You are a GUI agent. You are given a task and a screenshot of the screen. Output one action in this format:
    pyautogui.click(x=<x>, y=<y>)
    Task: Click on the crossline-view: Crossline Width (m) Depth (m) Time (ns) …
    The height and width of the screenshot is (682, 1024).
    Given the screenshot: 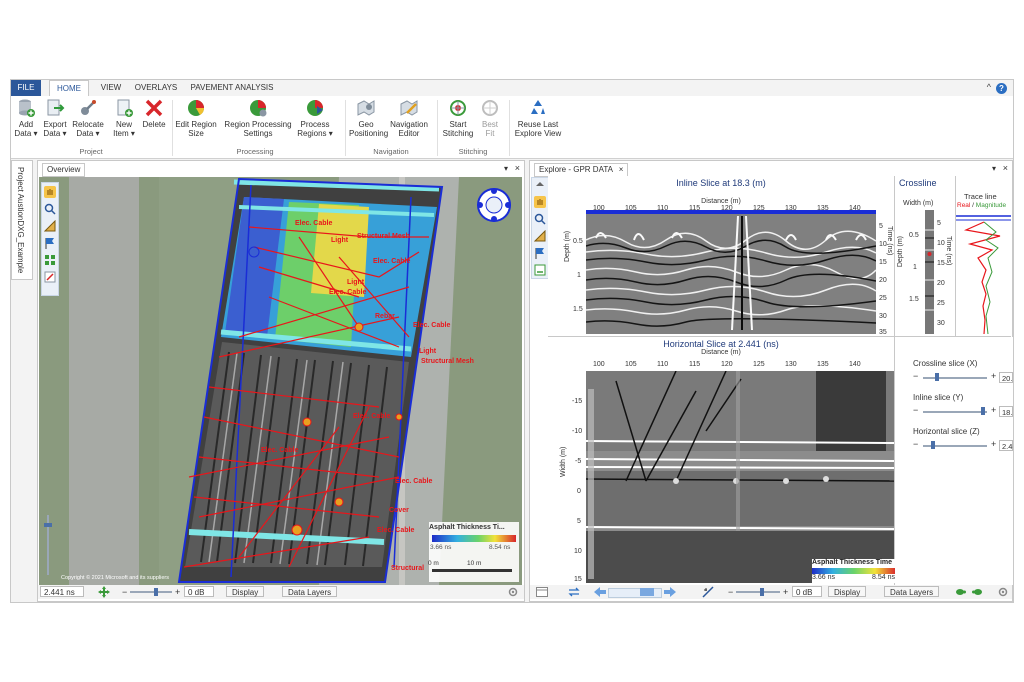 What is the action you would take?
    pyautogui.click(x=925, y=256)
    